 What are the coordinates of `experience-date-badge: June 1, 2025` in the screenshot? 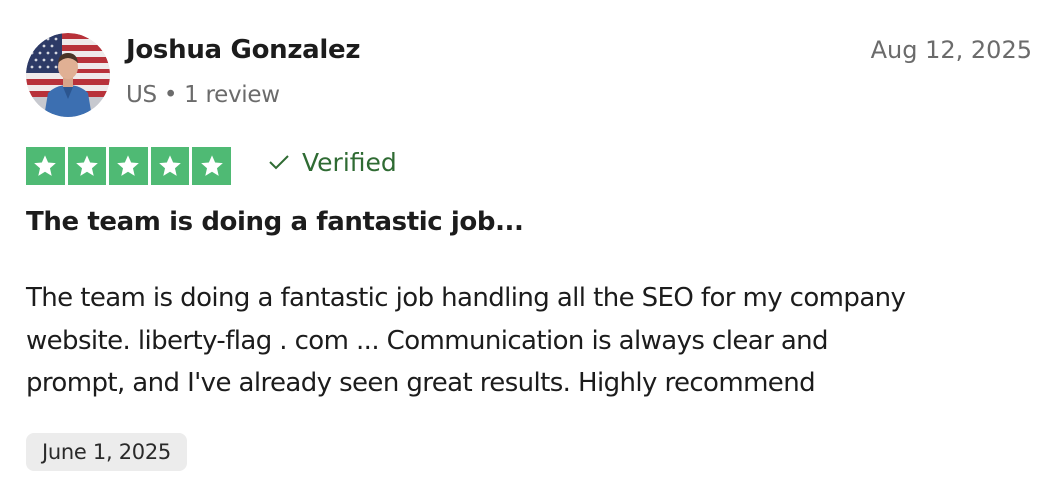 It's located at (106, 452).